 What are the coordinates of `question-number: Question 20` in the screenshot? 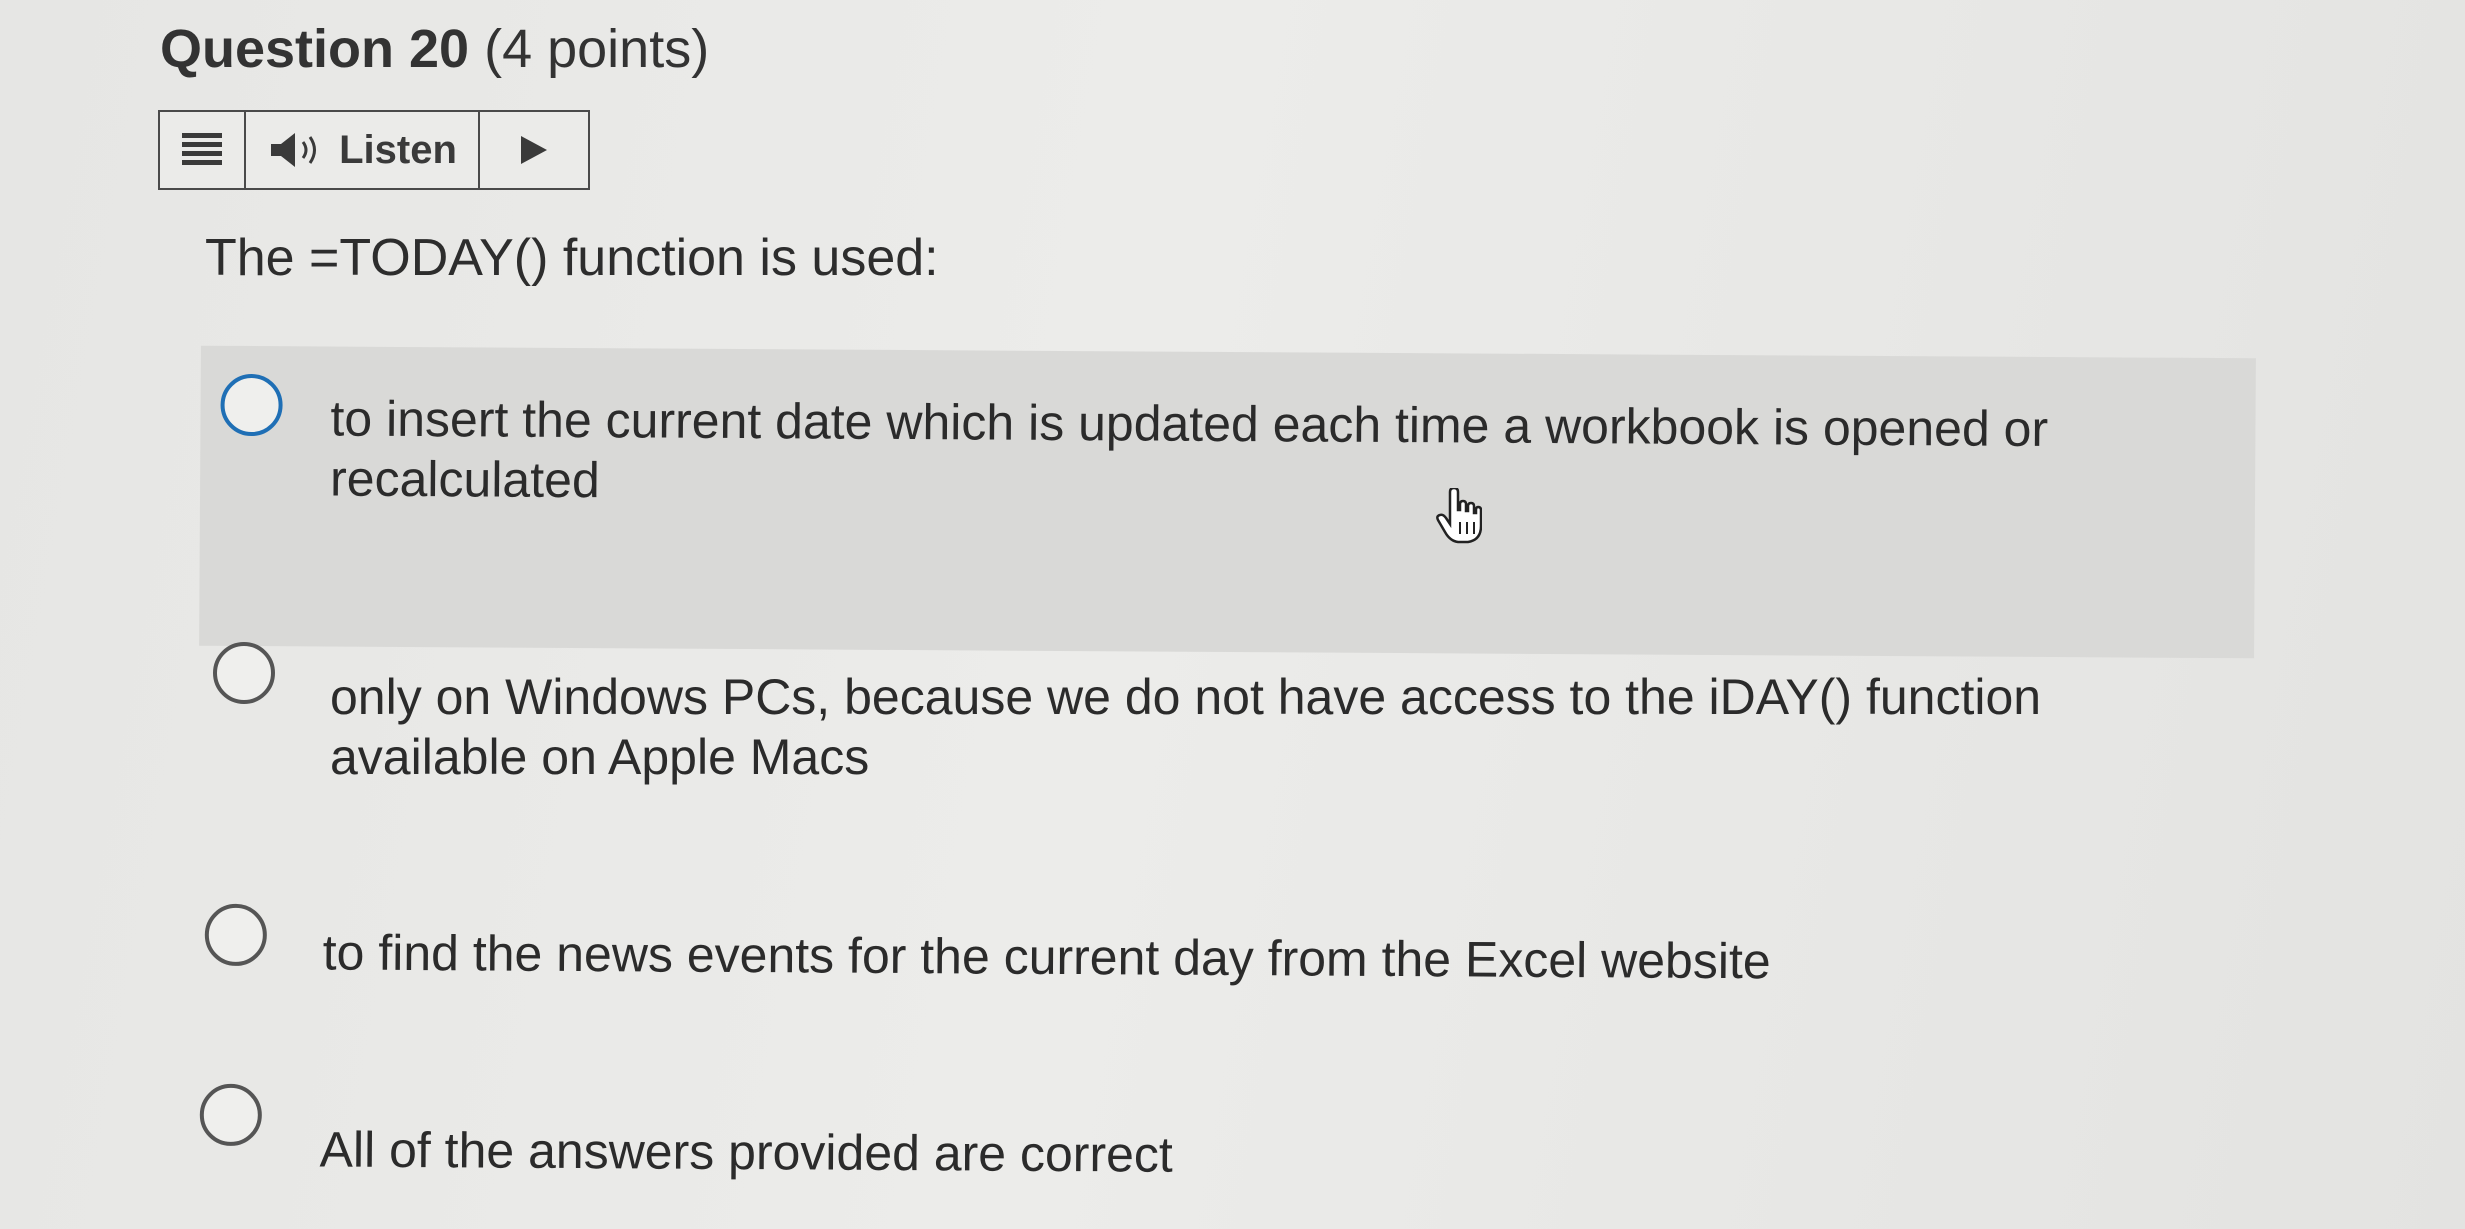 It's located at (315, 49).